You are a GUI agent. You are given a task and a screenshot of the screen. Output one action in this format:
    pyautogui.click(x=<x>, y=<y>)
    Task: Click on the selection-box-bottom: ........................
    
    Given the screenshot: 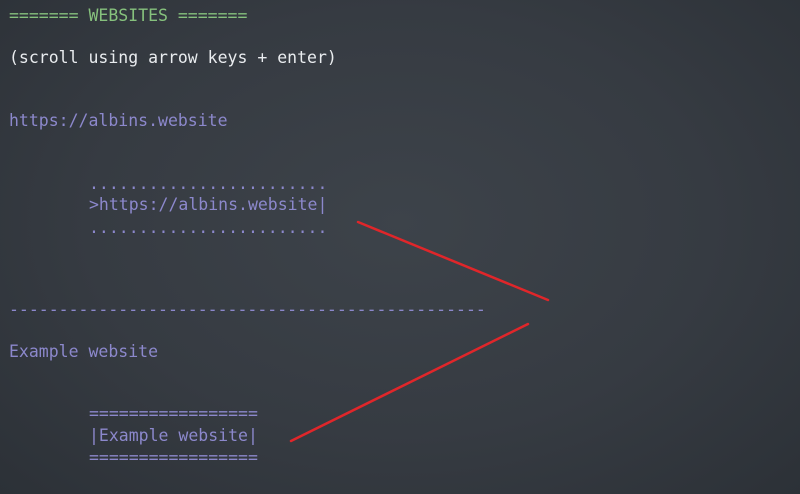 What is the action you would take?
    pyautogui.click(x=208, y=227)
    